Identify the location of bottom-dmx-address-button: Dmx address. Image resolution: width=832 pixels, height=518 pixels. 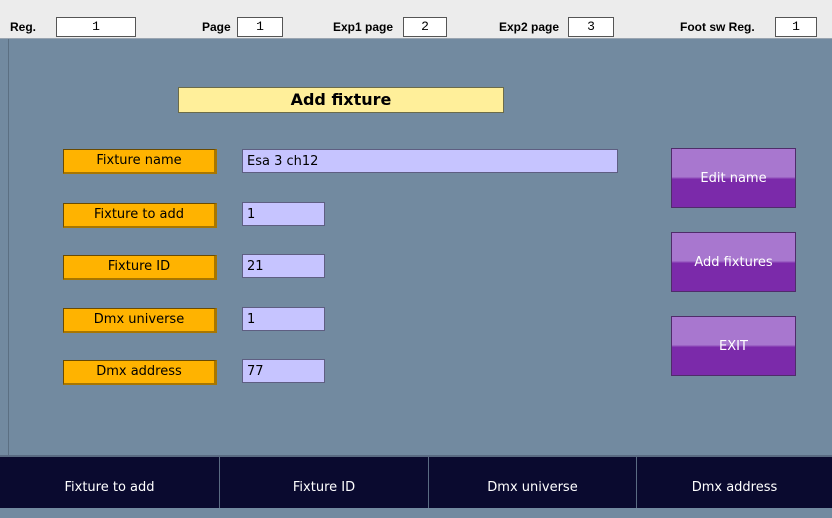
(734, 482).